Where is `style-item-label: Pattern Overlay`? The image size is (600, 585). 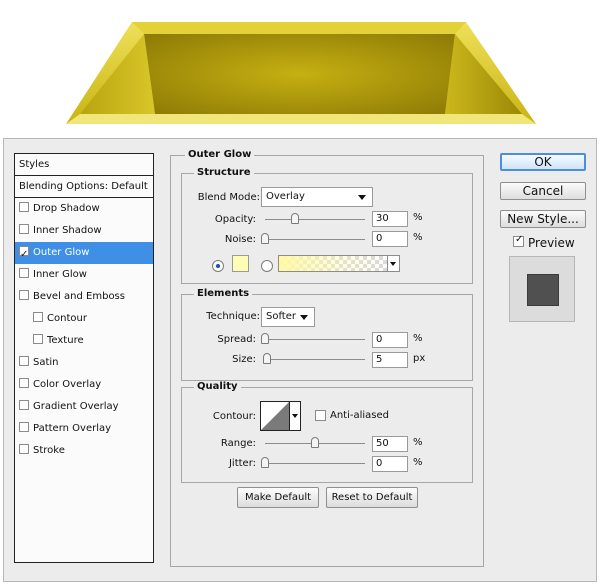
style-item-label: Pattern Overlay is located at coordinates (72, 428).